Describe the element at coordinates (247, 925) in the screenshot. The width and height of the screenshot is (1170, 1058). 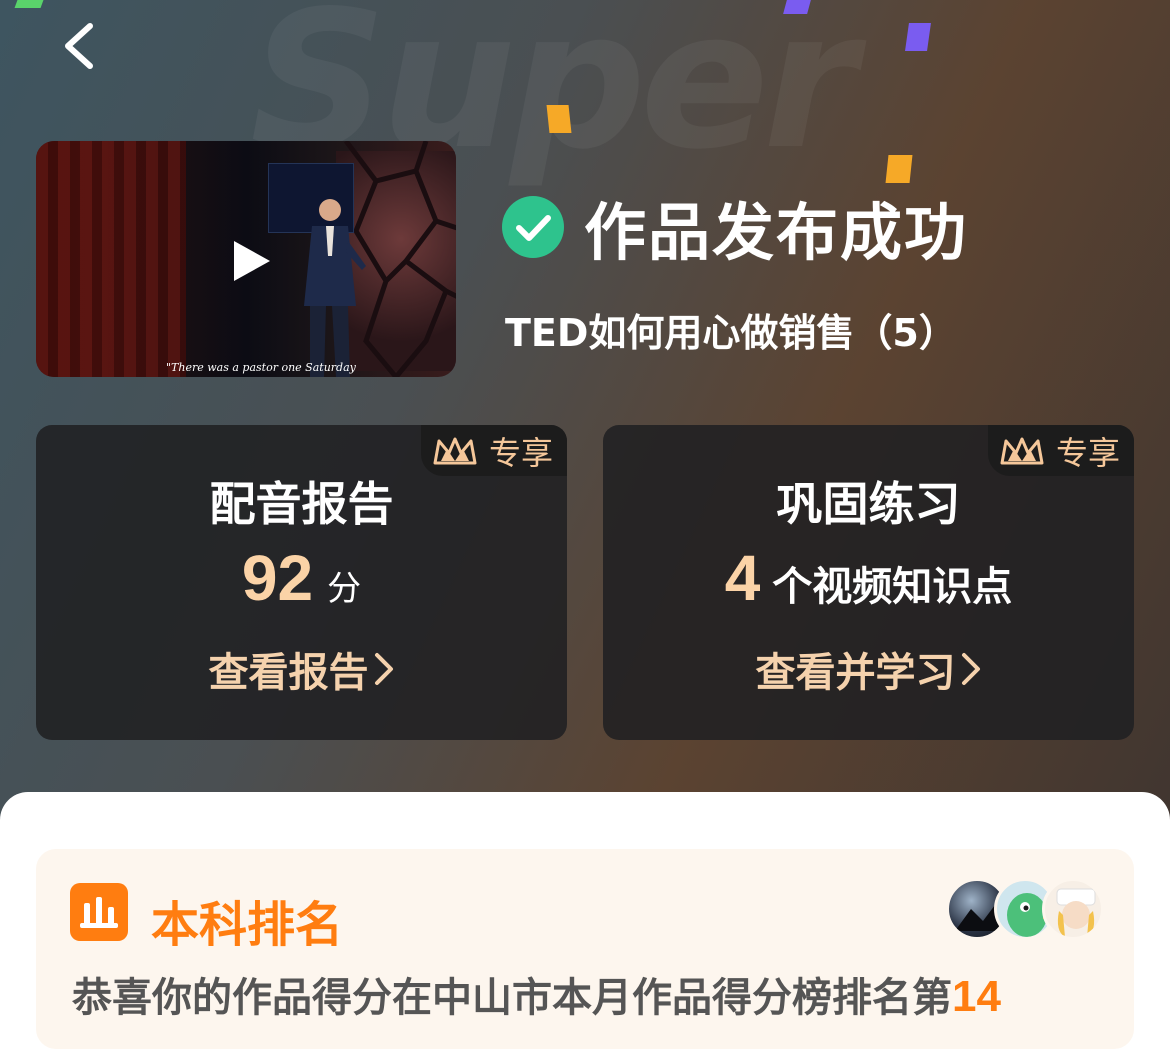
I see `ranking-title: 本科排名` at that location.